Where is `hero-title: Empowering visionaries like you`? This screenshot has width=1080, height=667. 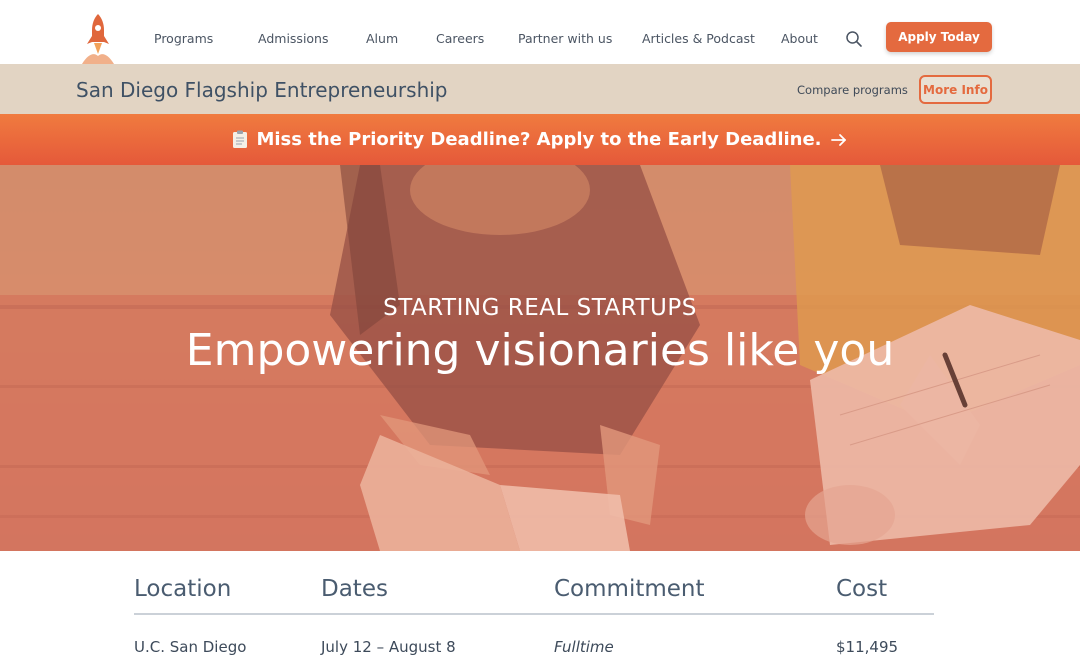
hero-title: Empowering visionaries like you is located at coordinates (540, 350).